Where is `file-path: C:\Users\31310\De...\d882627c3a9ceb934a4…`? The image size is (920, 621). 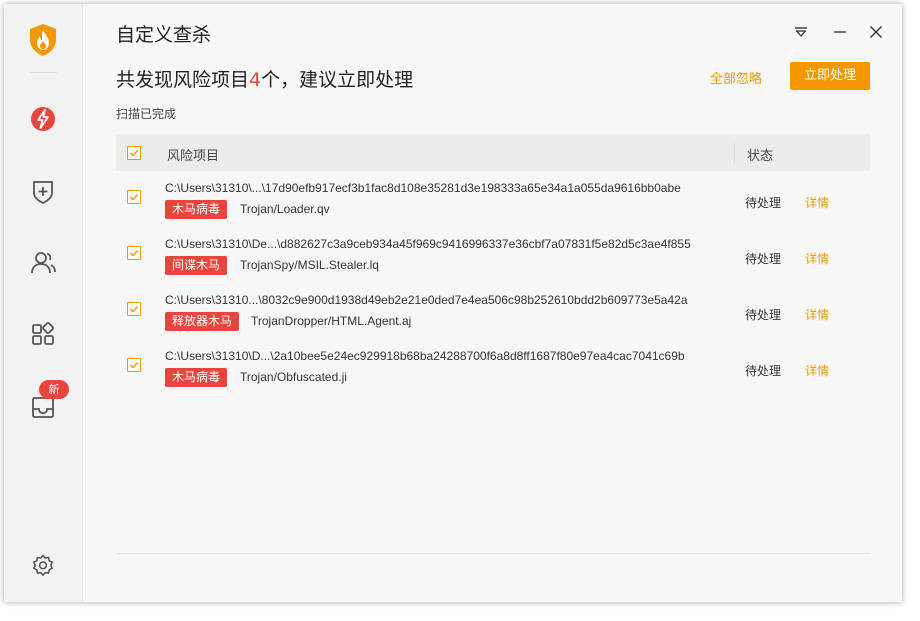
file-path: C:\Users\31310\De...\d882627c3a9ceb934a4… is located at coordinates (428, 244).